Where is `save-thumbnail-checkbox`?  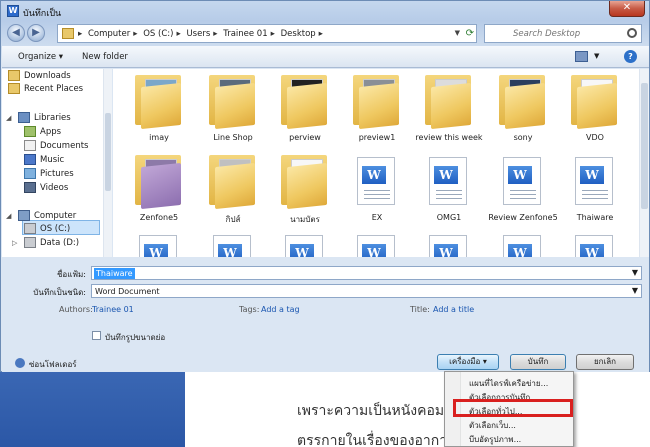 save-thumbnail-checkbox is located at coordinates (96, 335).